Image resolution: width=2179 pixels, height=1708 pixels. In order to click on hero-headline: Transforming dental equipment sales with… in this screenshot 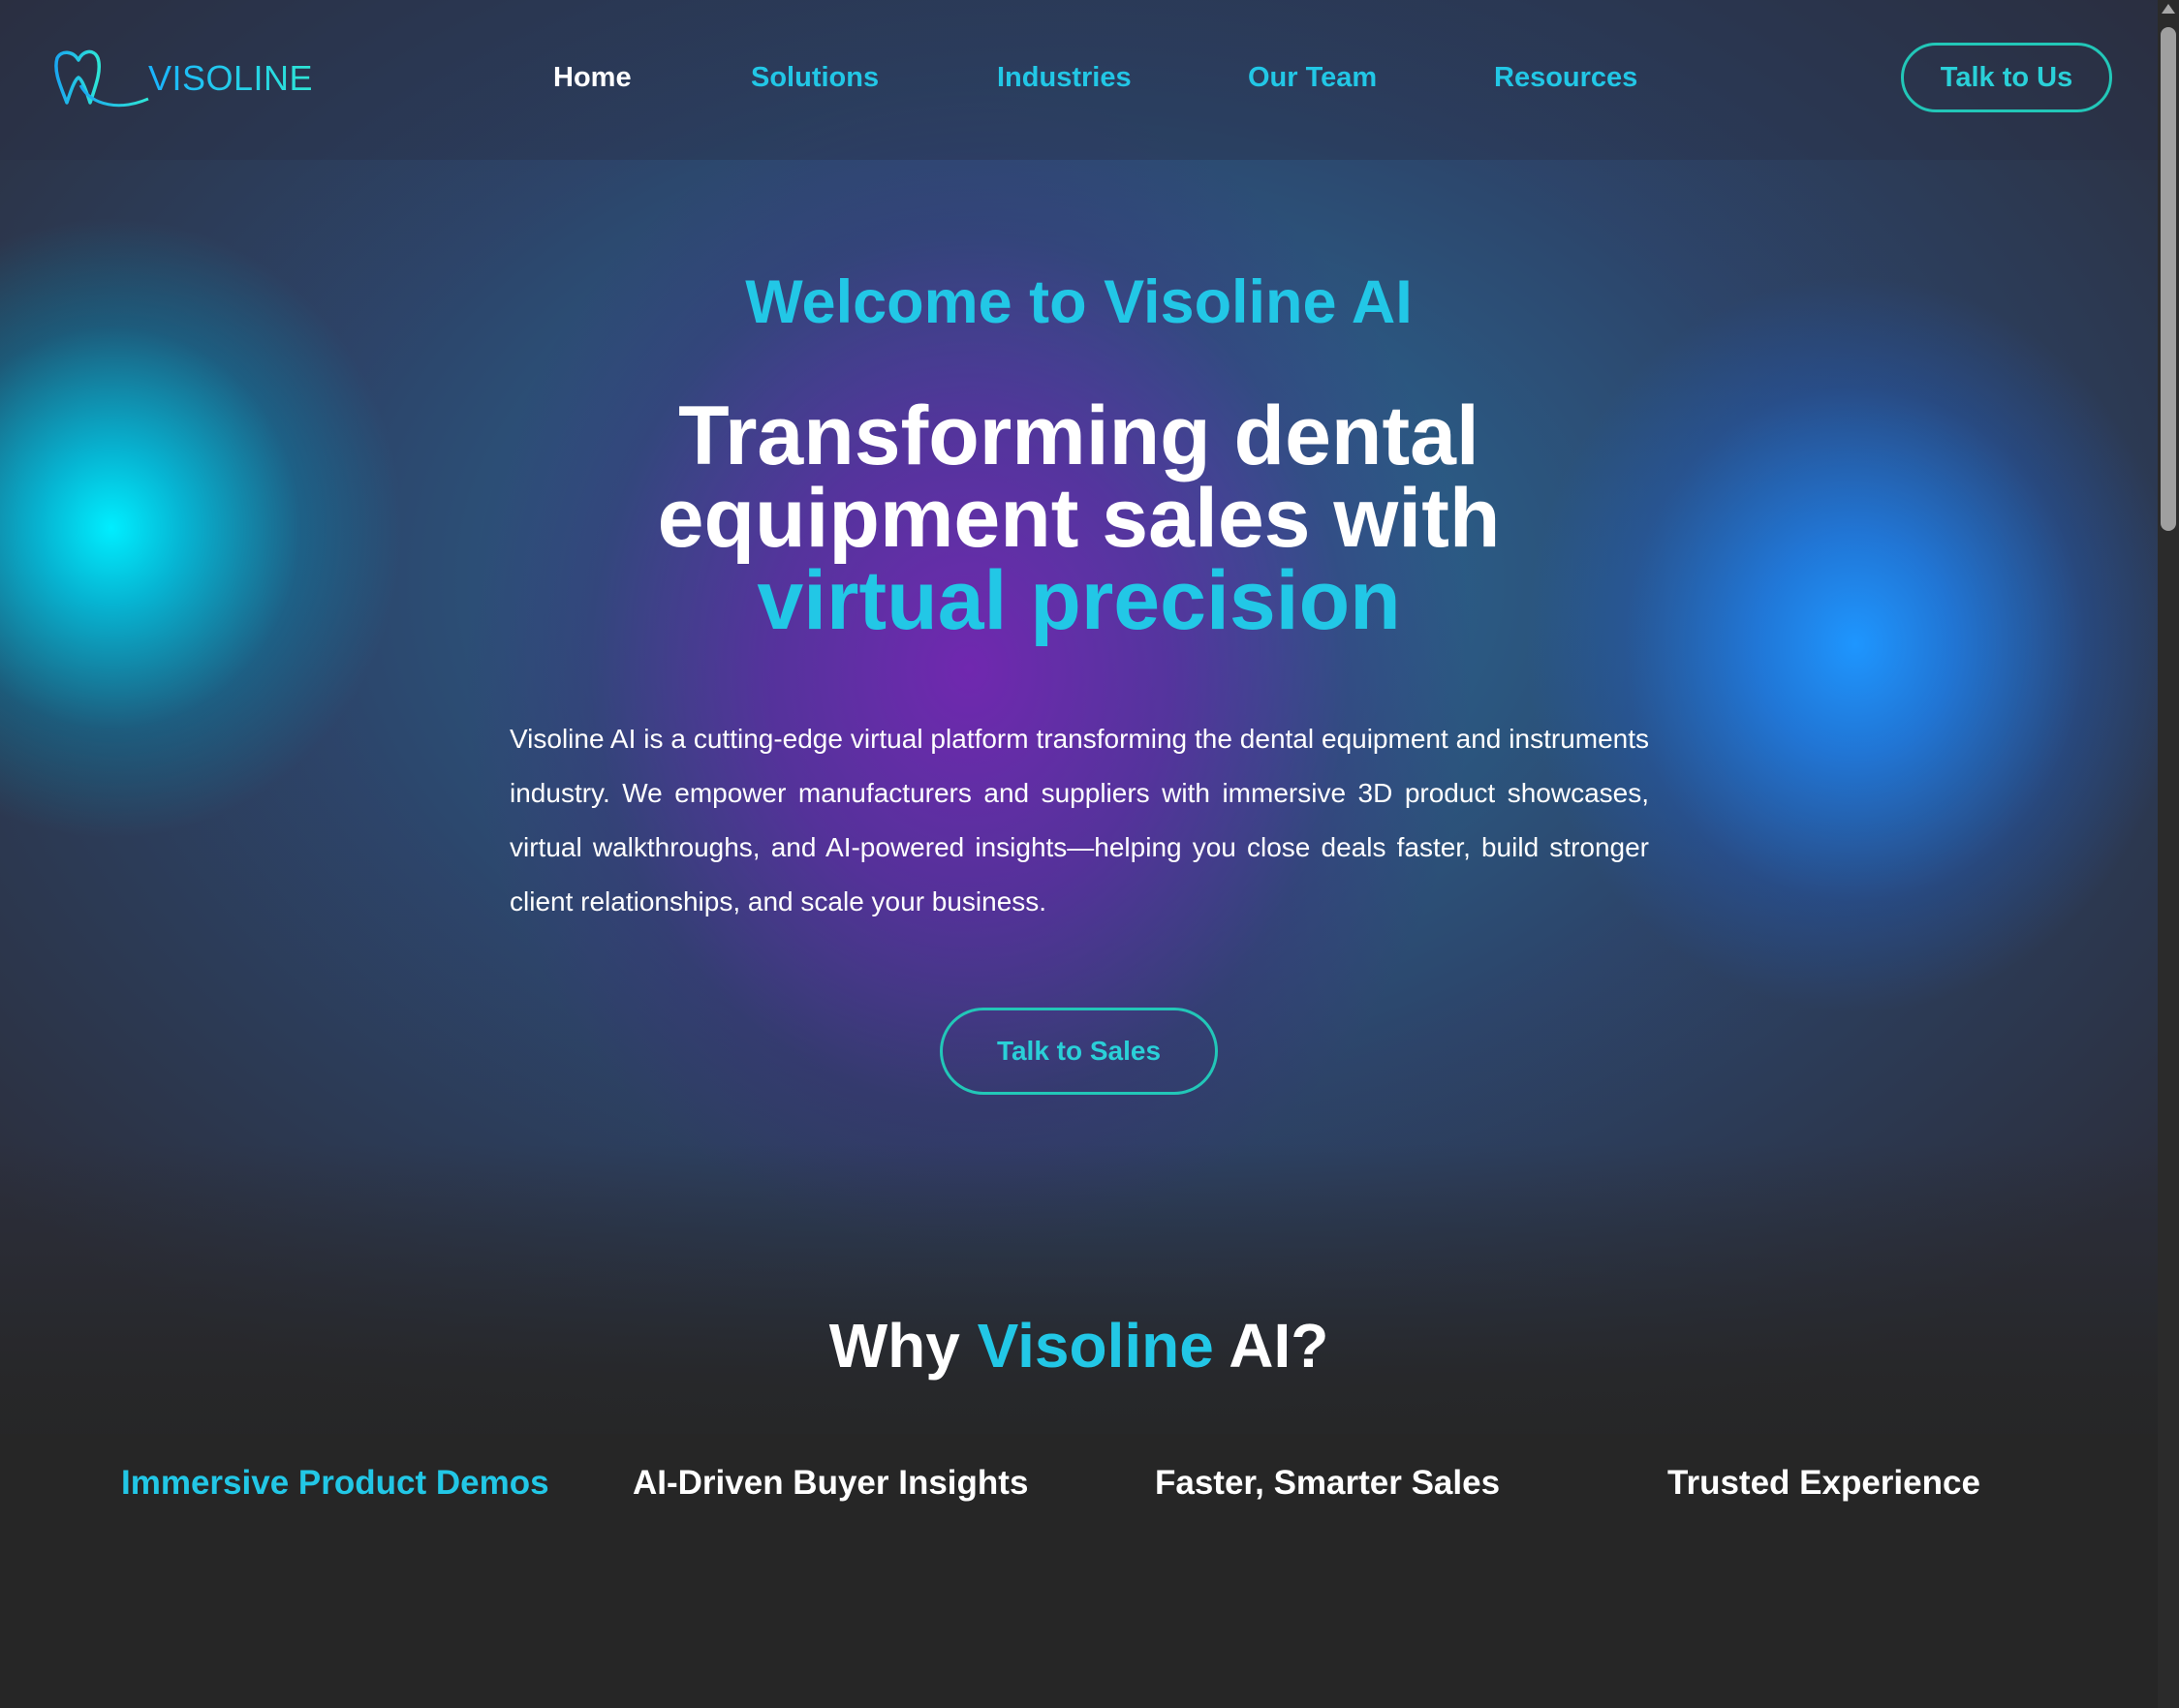, I will do `click(1079, 518)`.